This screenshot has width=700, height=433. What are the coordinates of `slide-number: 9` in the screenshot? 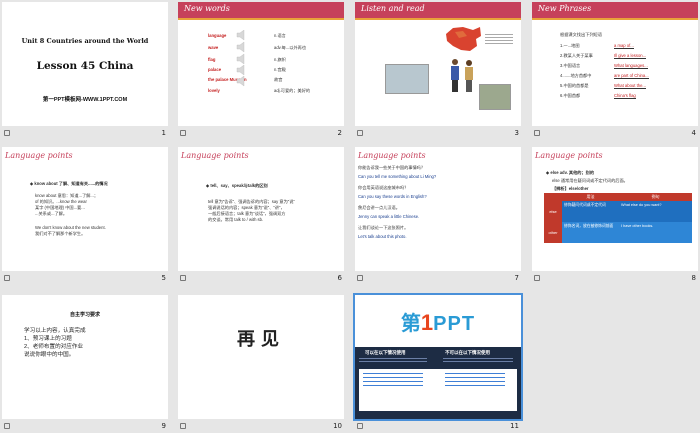 It's located at (163, 426).